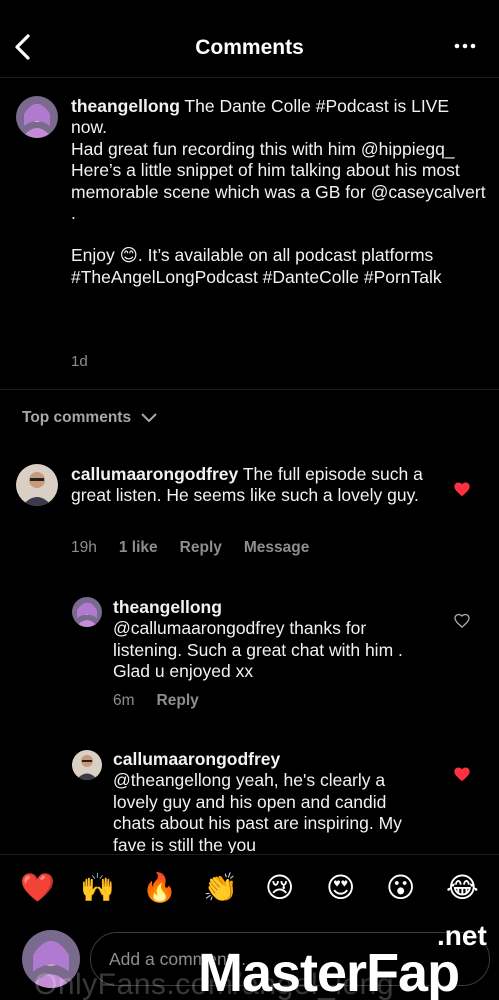  Describe the element at coordinates (84, 547) in the screenshot. I see `comment-timestamp: 19h` at that location.